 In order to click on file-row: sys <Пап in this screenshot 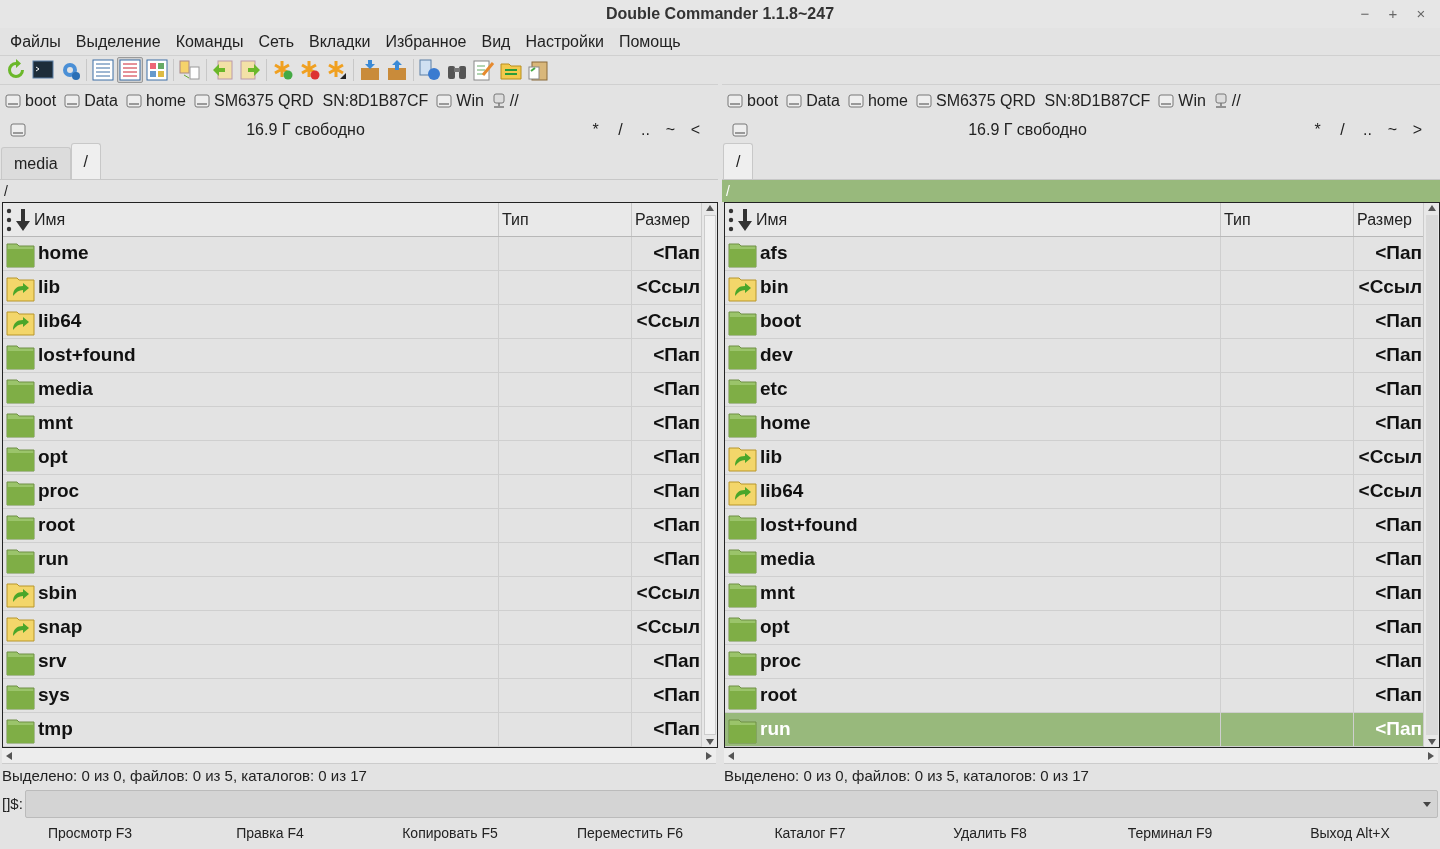, I will do `click(352, 696)`.